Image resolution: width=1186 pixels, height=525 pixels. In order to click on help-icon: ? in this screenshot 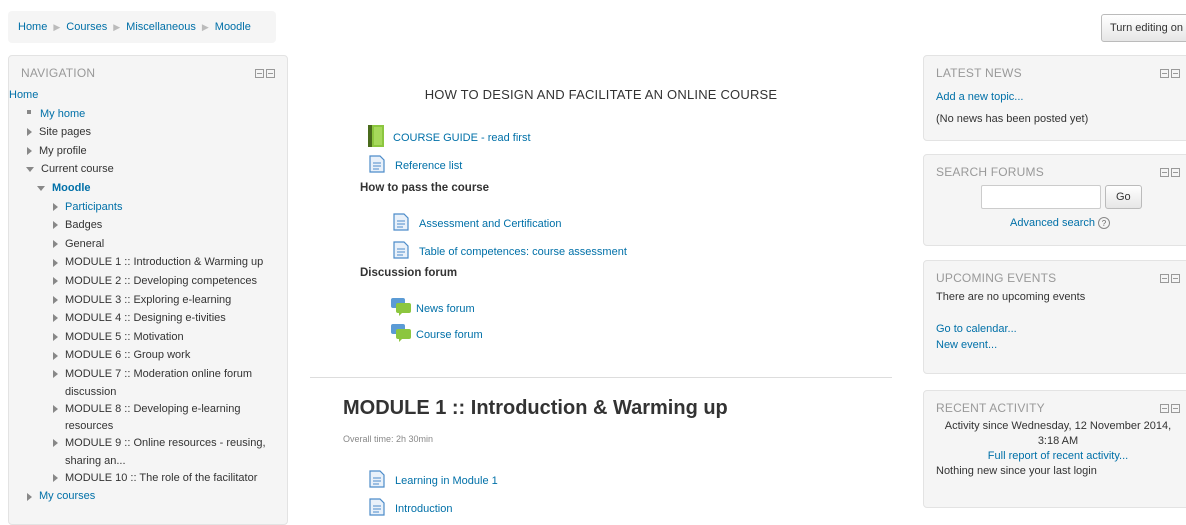, I will do `click(1104, 223)`.